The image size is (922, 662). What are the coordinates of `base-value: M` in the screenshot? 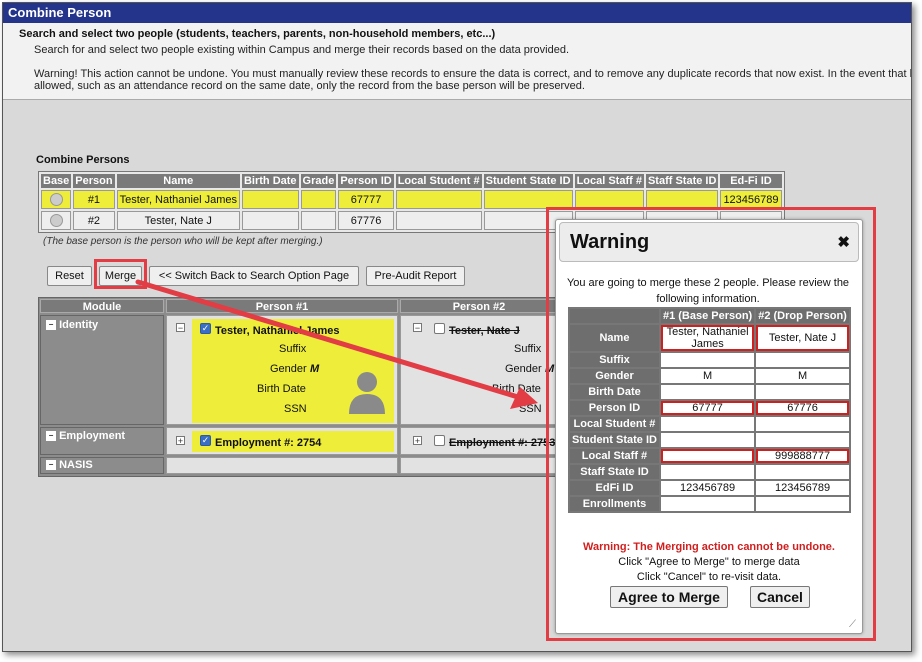 It's located at (707, 376).